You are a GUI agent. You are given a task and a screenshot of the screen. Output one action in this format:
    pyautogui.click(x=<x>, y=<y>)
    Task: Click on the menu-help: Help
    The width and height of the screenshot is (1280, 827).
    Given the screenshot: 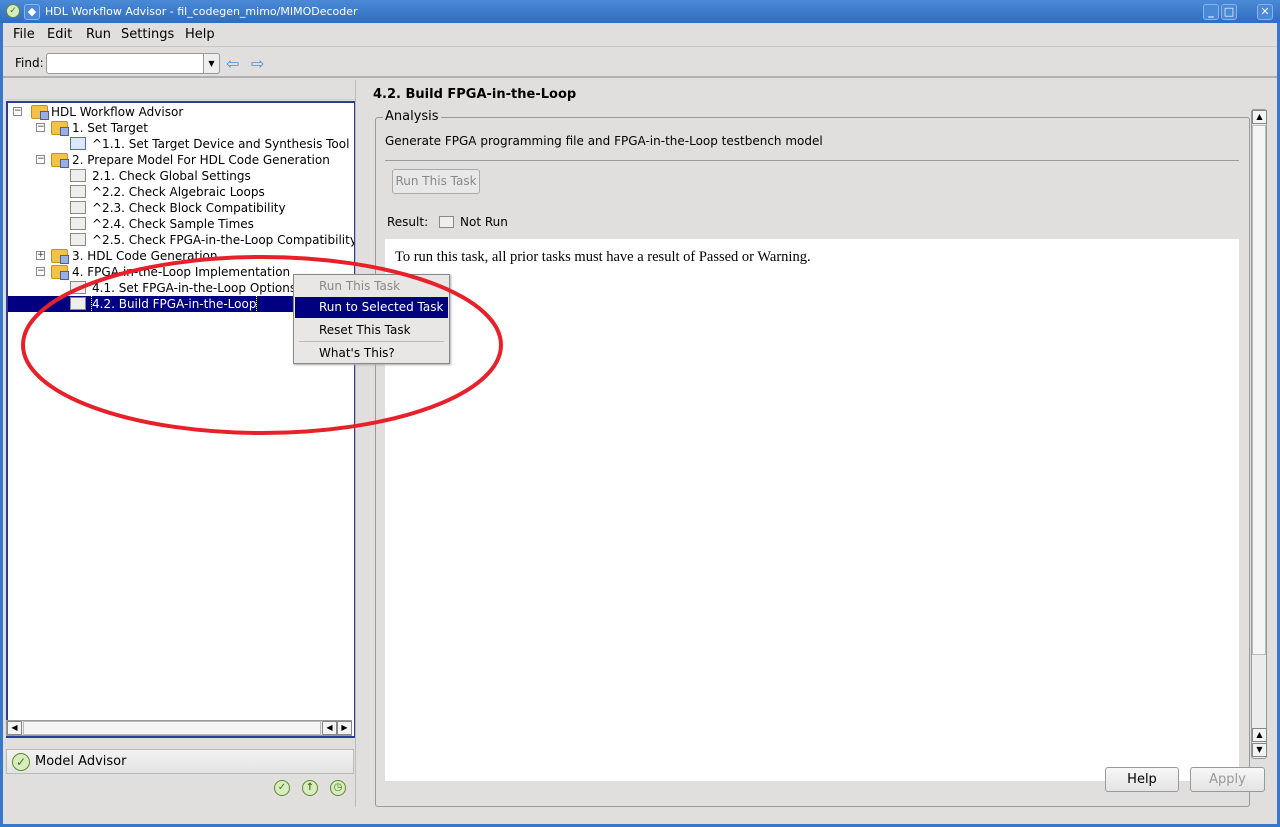 What is the action you would take?
    pyautogui.click(x=200, y=34)
    